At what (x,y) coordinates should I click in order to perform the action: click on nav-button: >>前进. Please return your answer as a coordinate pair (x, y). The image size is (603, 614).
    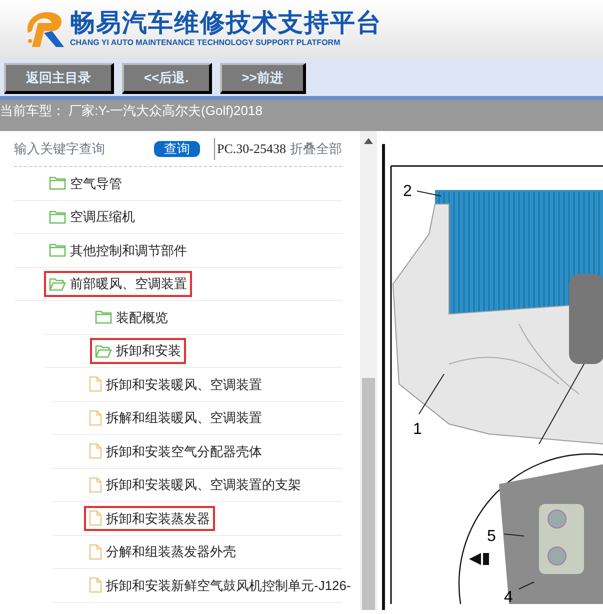
    Looking at the image, I should click on (263, 78).